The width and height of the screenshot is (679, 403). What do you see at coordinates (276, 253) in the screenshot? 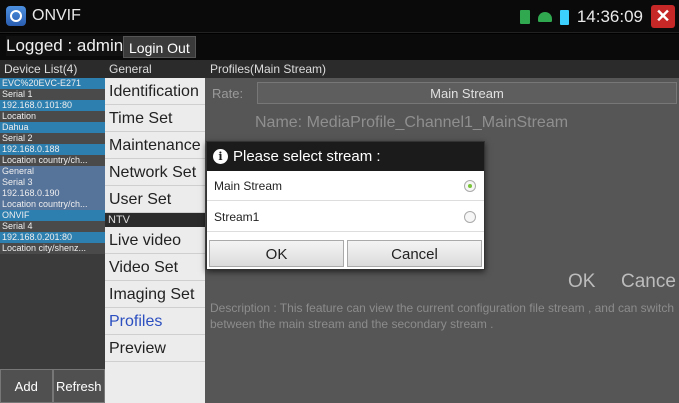
I see `dialog-ok-button: OK` at bounding box center [276, 253].